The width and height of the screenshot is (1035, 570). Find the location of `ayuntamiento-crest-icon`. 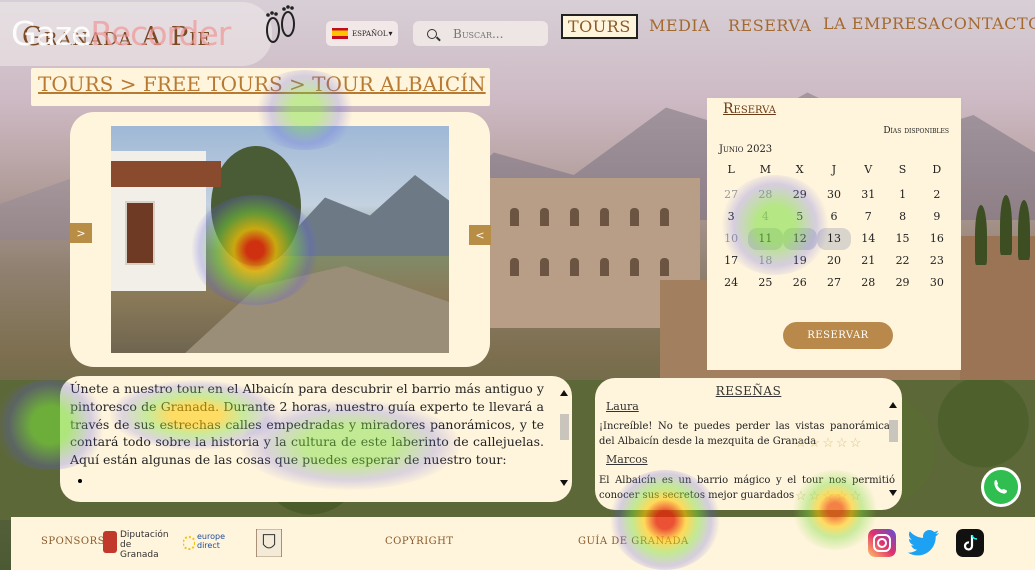

ayuntamiento-crest-icon is located at coordinates (269, 543).